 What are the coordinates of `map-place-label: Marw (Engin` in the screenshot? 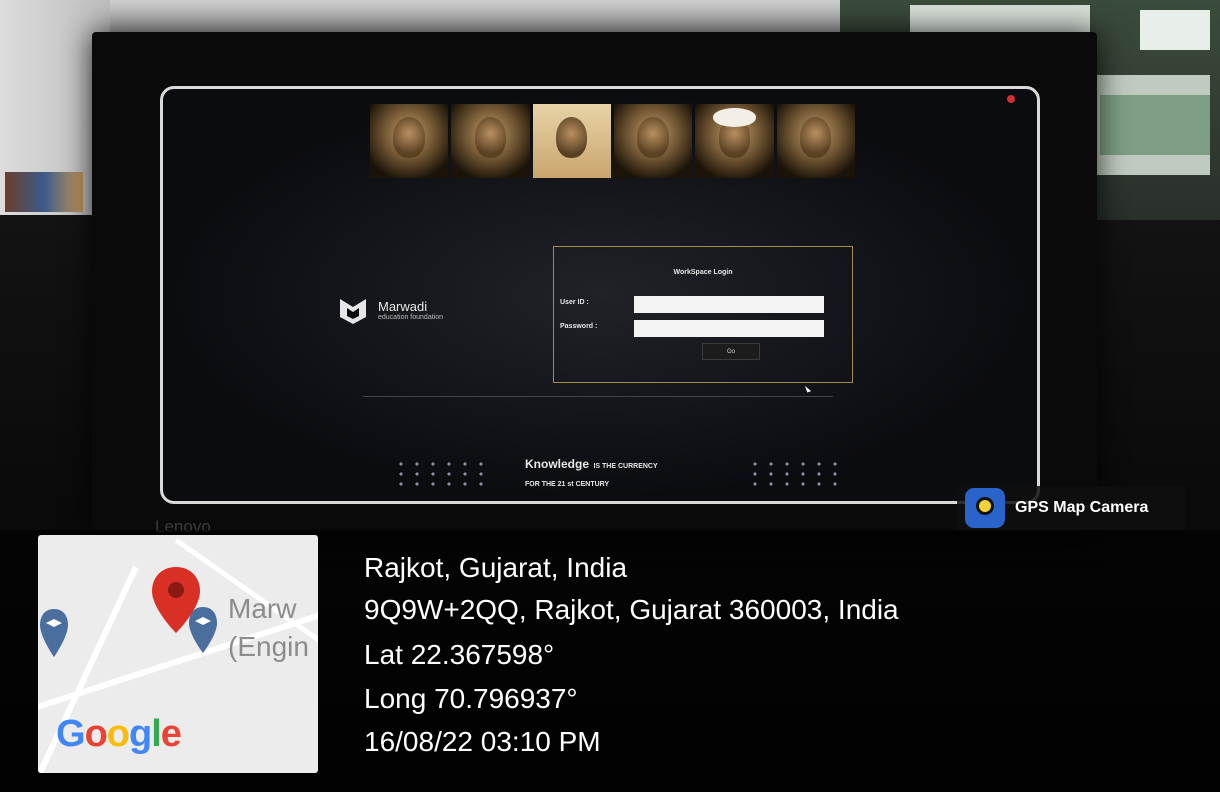 It's located at (268, 628).